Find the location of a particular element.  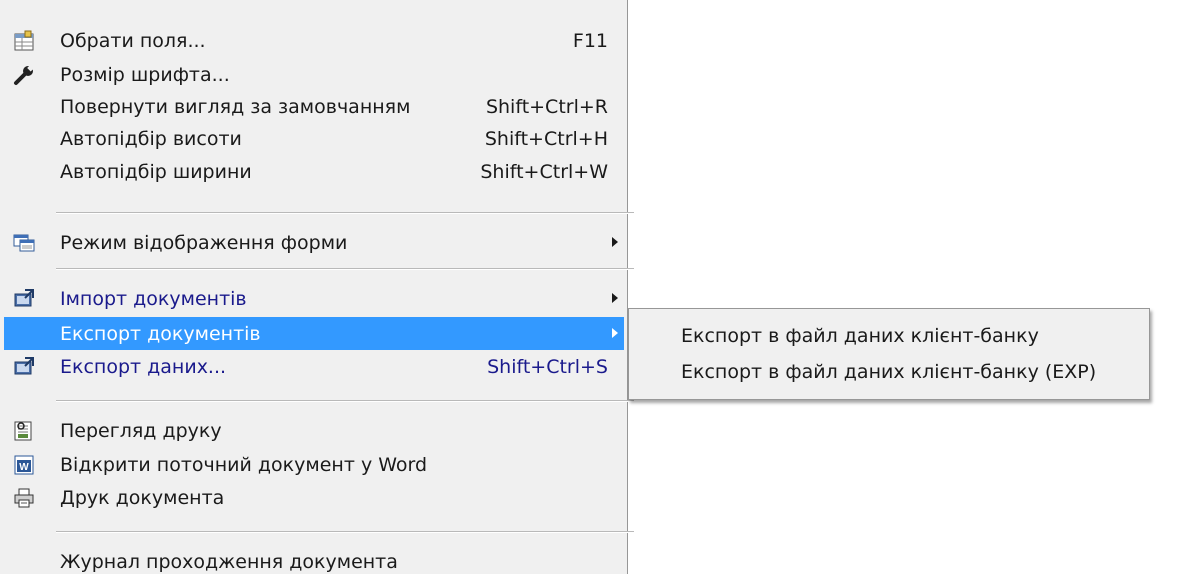

menu-item-open-in-word: W Відкрити поточний документ у Word is located at coordinates (314, 464).